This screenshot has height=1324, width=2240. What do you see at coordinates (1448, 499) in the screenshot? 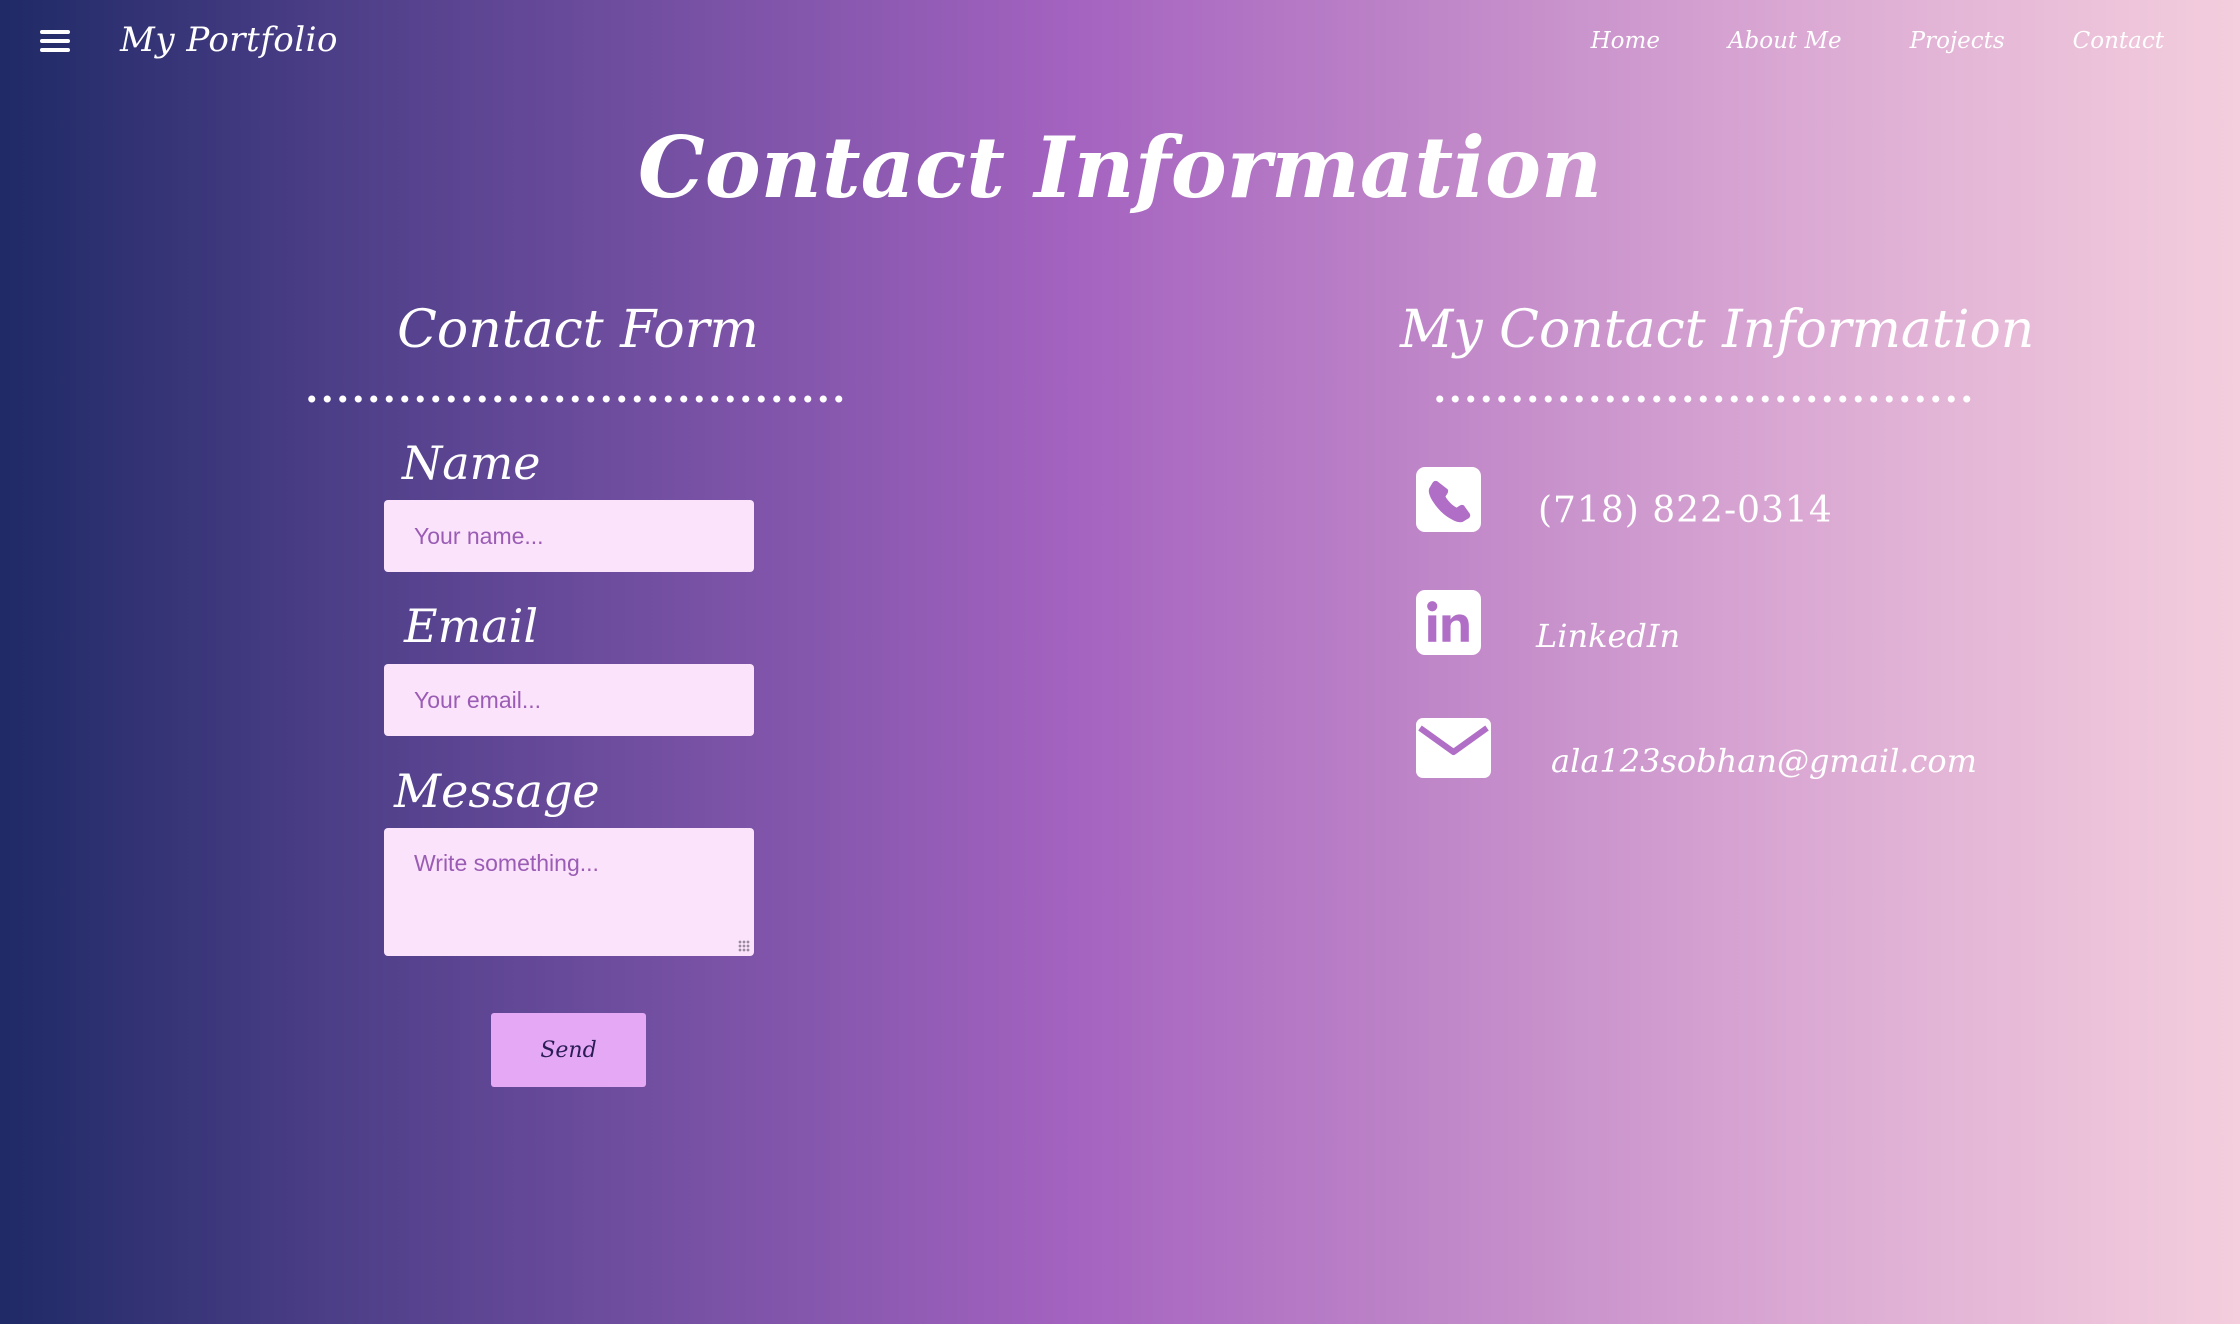
I see `phone-icon` at bounding box center [1448, 499].